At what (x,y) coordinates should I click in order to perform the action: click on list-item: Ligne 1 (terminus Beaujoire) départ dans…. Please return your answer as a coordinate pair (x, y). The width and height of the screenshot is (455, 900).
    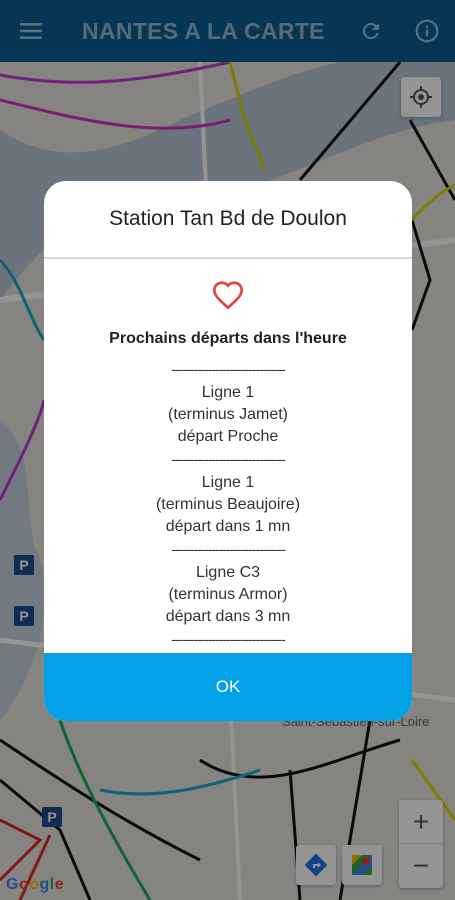
    Looking at the image, I should click on (228, 504).